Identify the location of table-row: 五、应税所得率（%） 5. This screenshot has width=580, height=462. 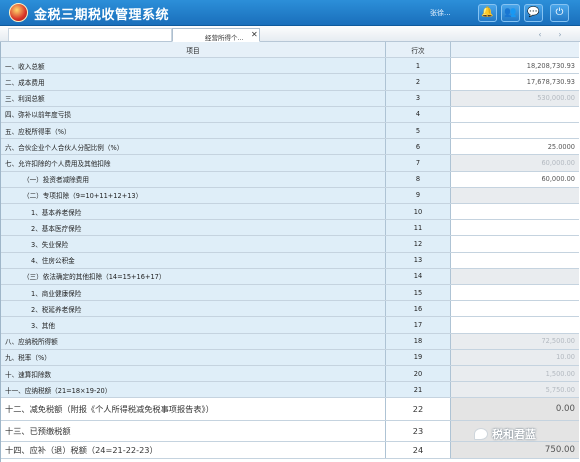
(290, 131).